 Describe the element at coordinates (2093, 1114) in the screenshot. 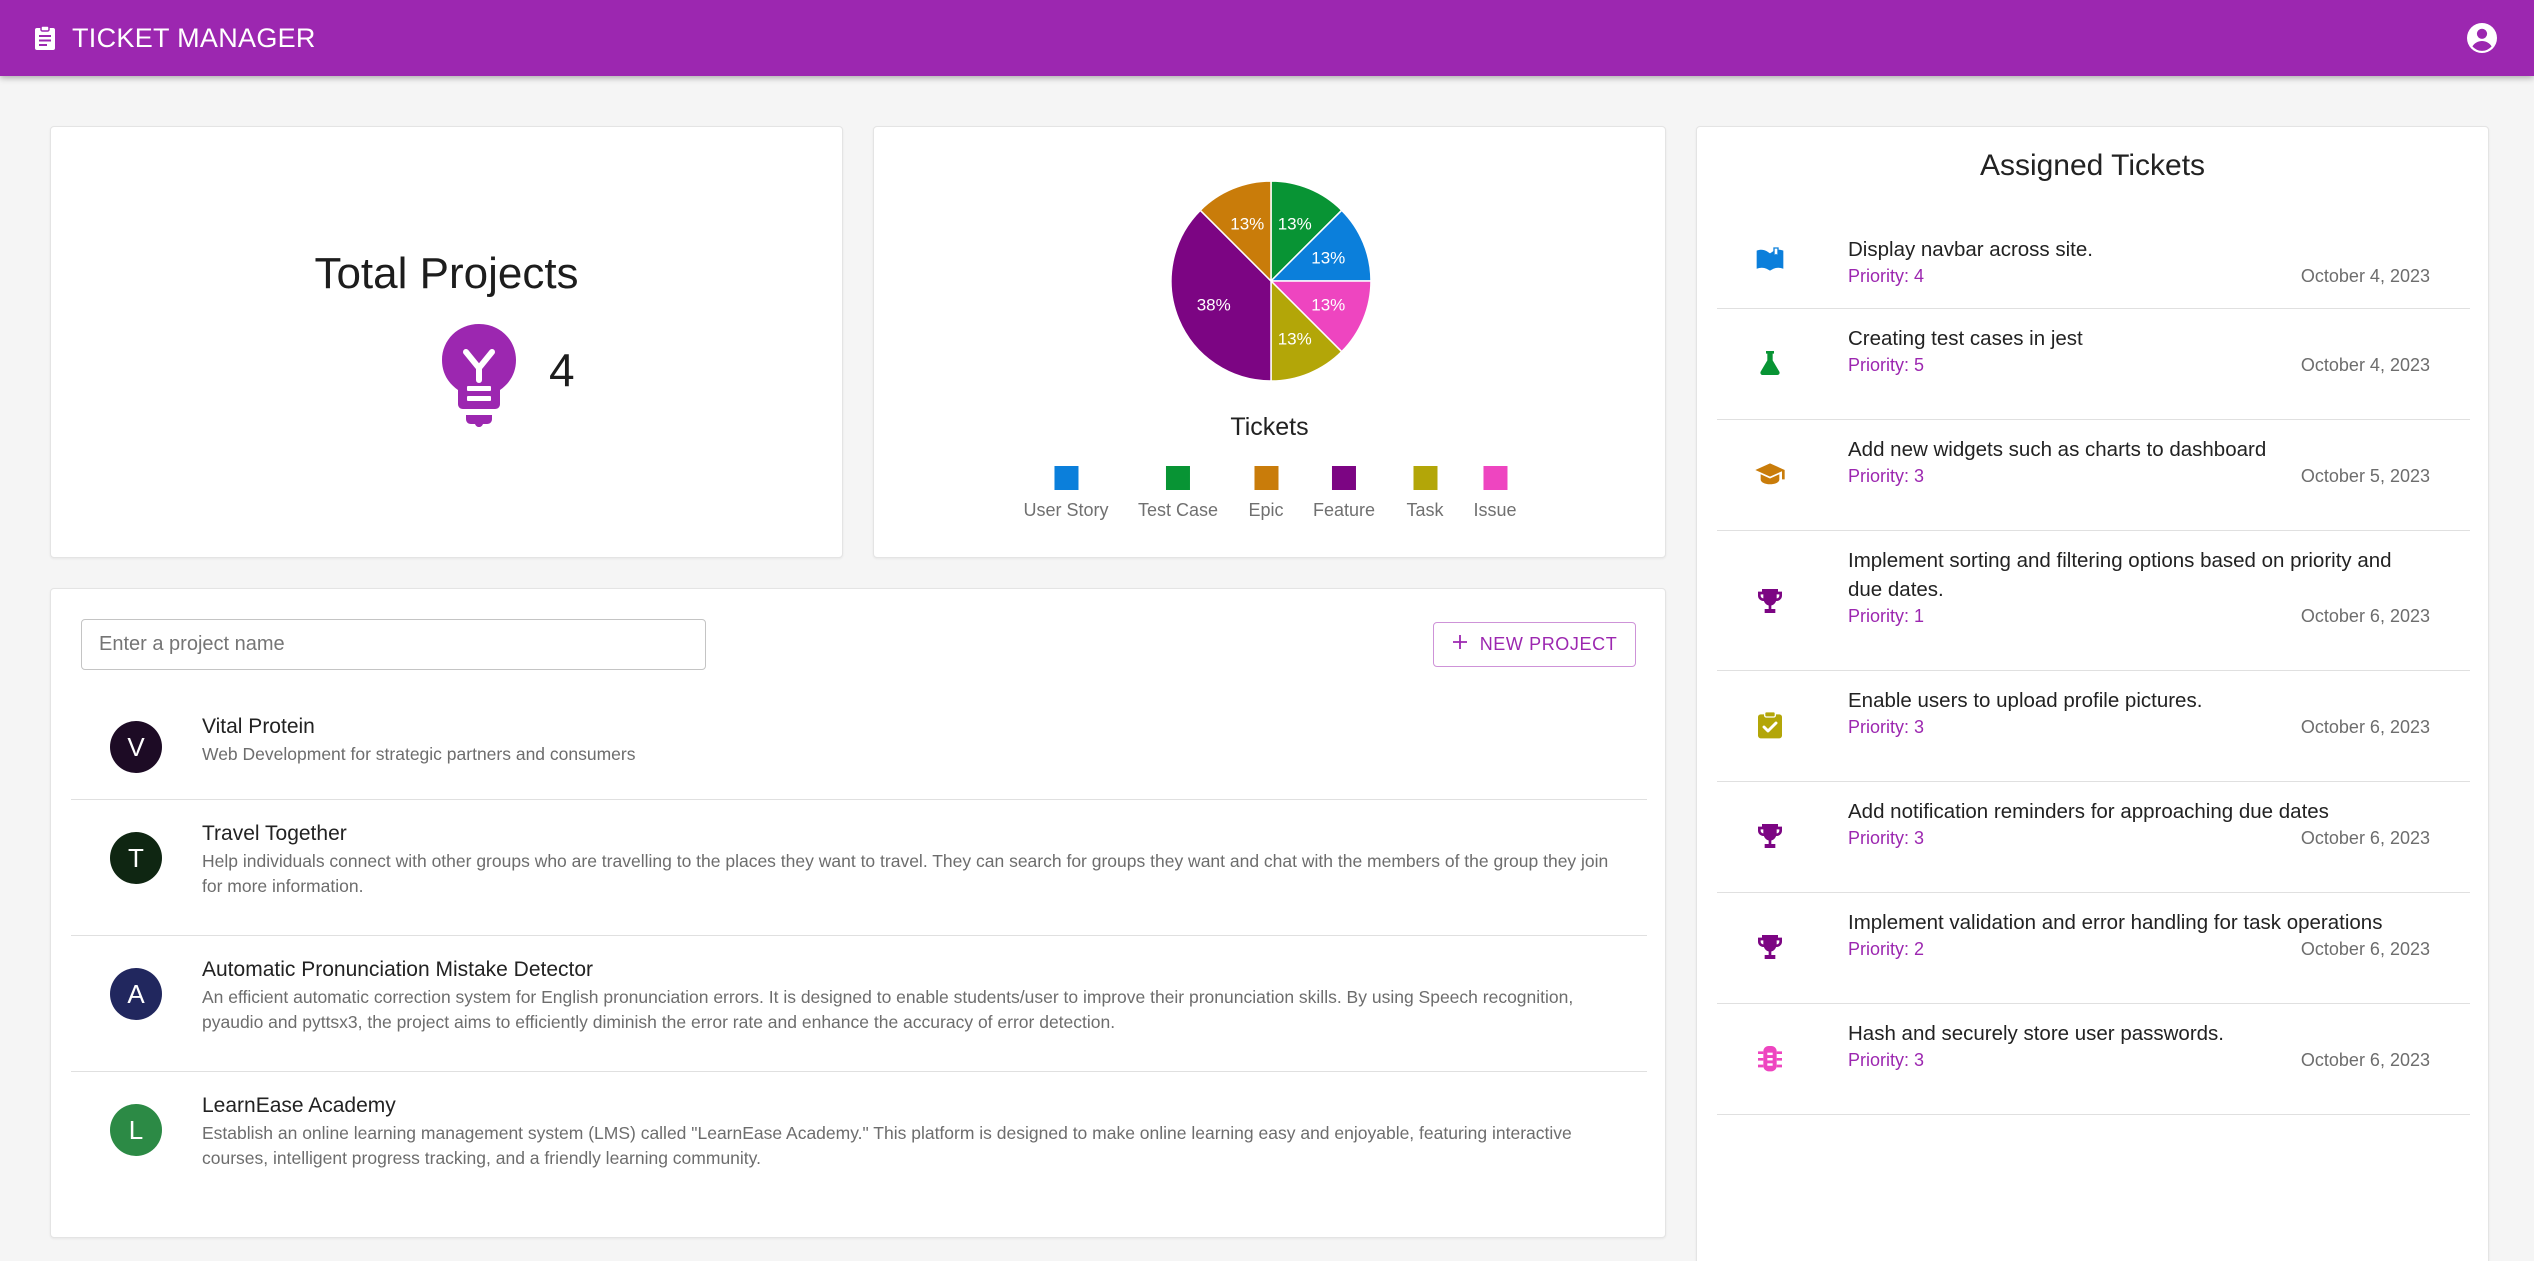

I see `divider` at that location.